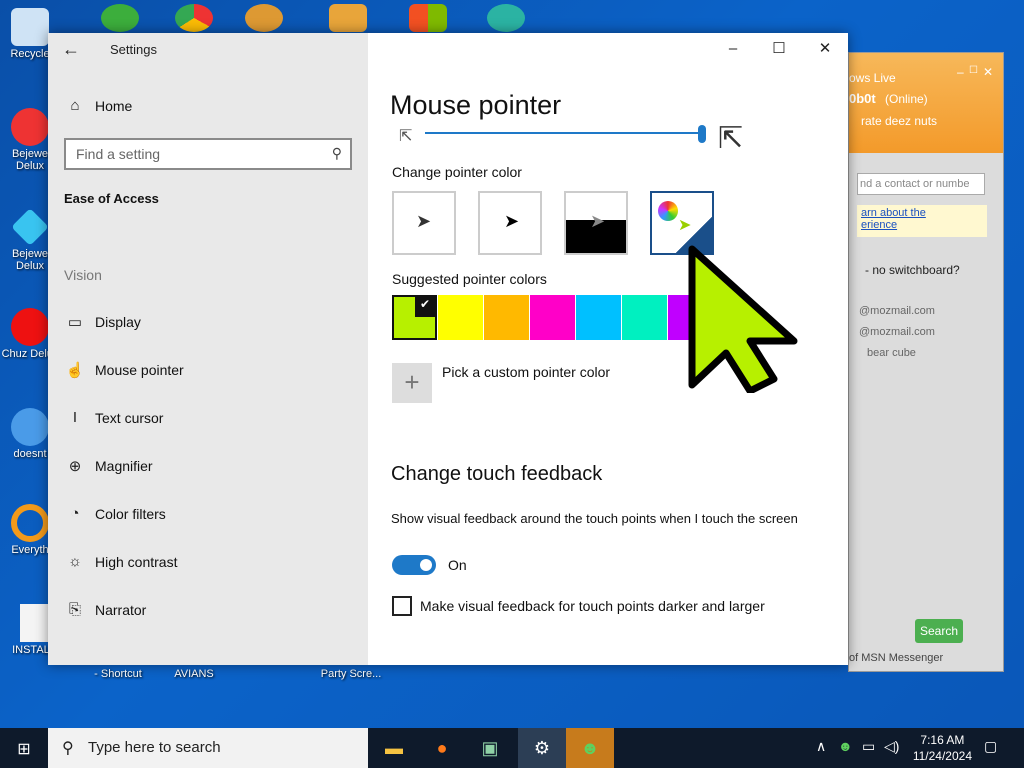 This screenshot has width=1024, height=768. I want to click on taskbar-search-placeholder: Type here to search, so click(154, 747).